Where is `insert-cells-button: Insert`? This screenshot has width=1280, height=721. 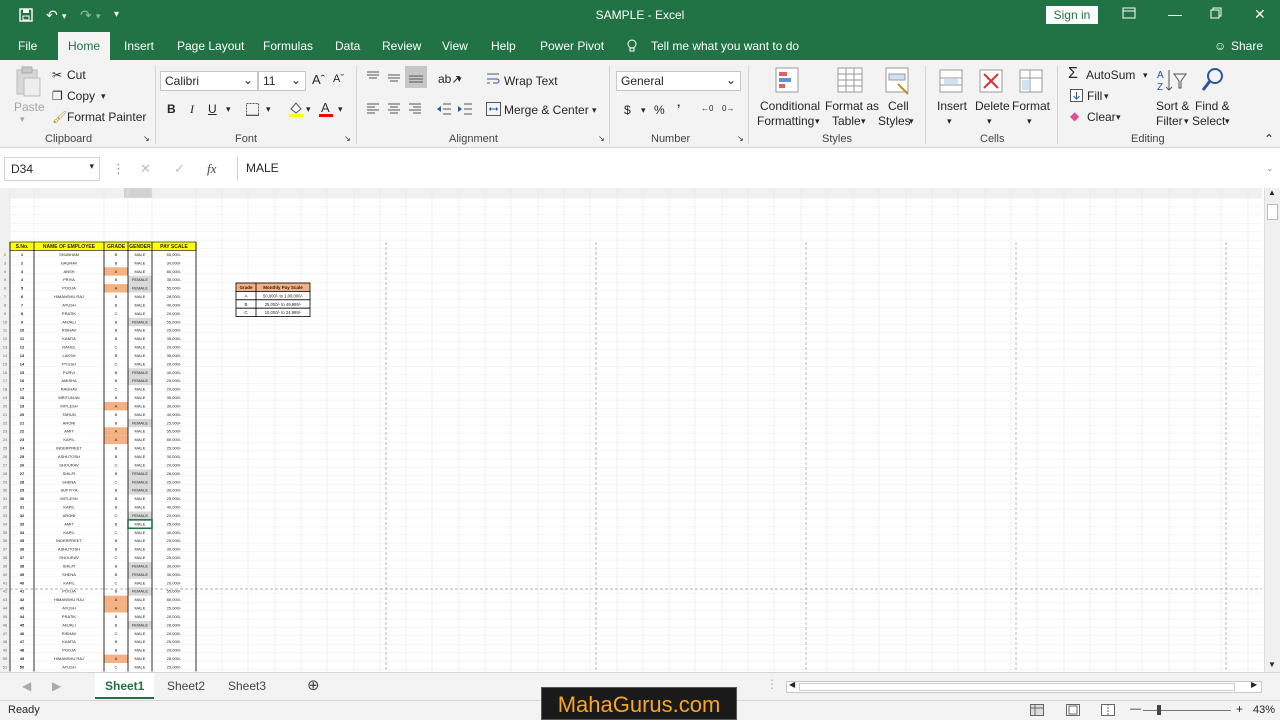 insert-cells-button: Insert is located at coordinates (952, 106).